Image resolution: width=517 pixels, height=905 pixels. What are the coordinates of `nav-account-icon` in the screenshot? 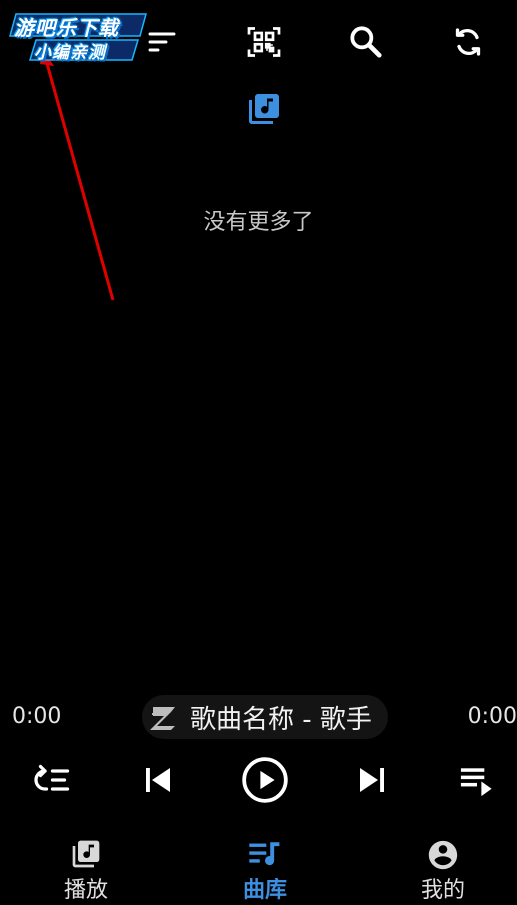 It's located at (443, 855).